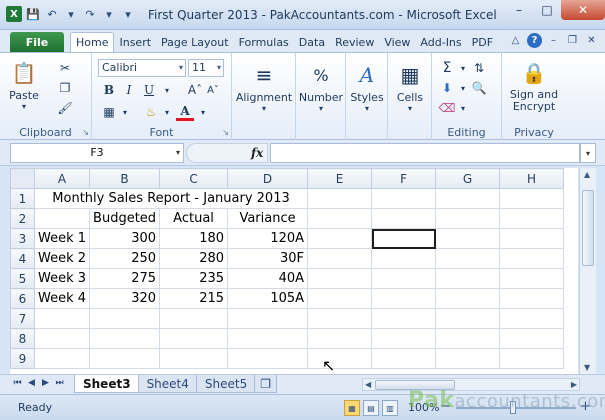 The width and height of the screenshot is (605, 420). Describe the element at coordinates (321, 86) in the screenshot. I see `number-button: % Number ▾` at that location.